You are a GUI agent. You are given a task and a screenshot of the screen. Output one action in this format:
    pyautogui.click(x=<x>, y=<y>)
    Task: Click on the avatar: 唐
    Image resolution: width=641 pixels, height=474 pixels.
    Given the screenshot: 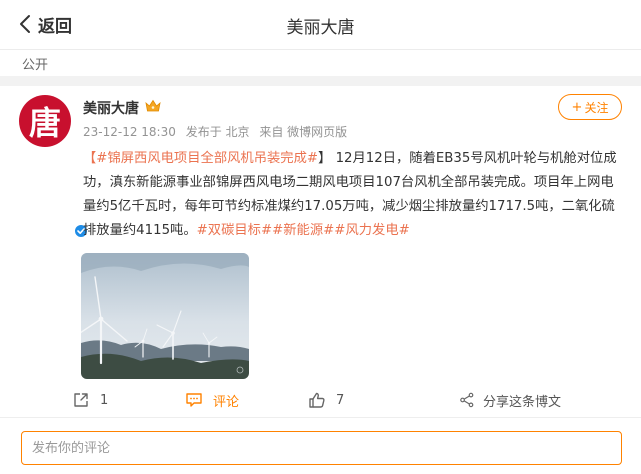 What is the action you would take?
    pyautogui.click(x=54, y=167)
    